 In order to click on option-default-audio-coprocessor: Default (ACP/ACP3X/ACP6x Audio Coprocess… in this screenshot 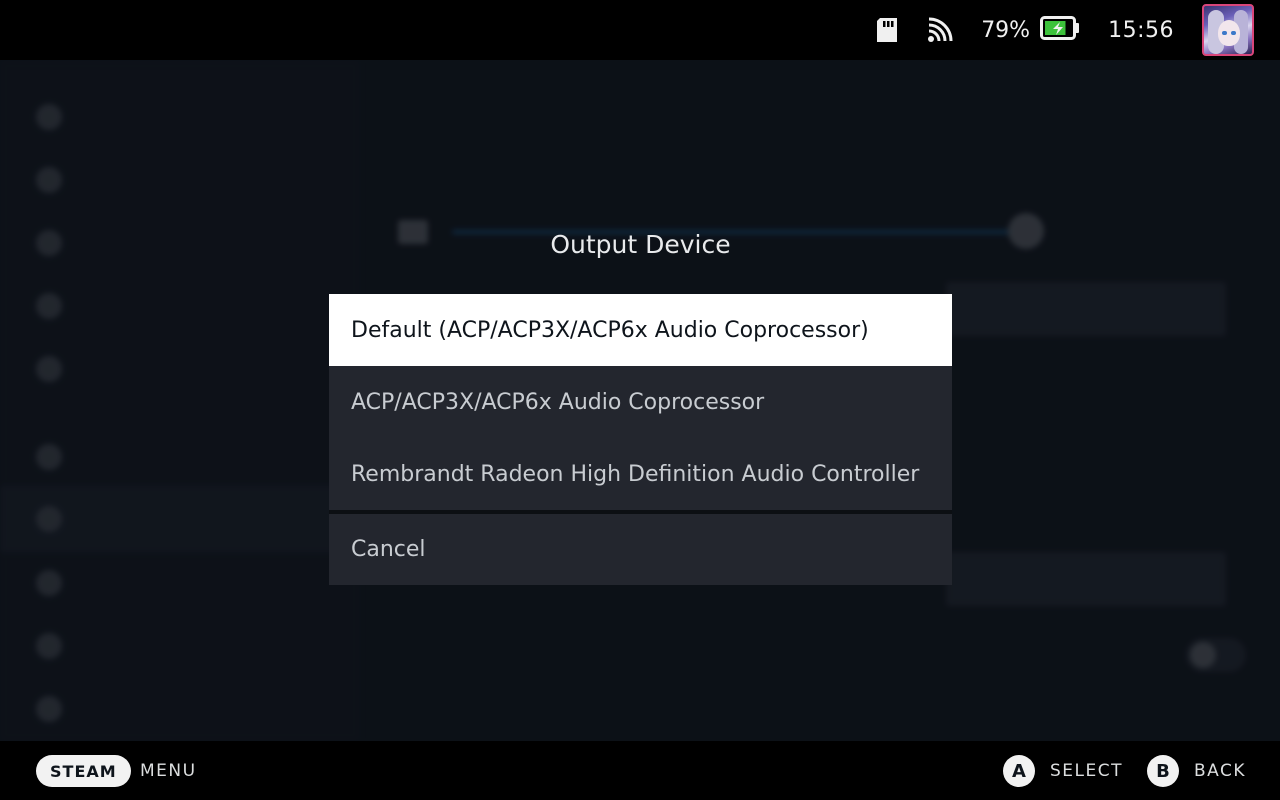, I will do `click(640, 330)`.